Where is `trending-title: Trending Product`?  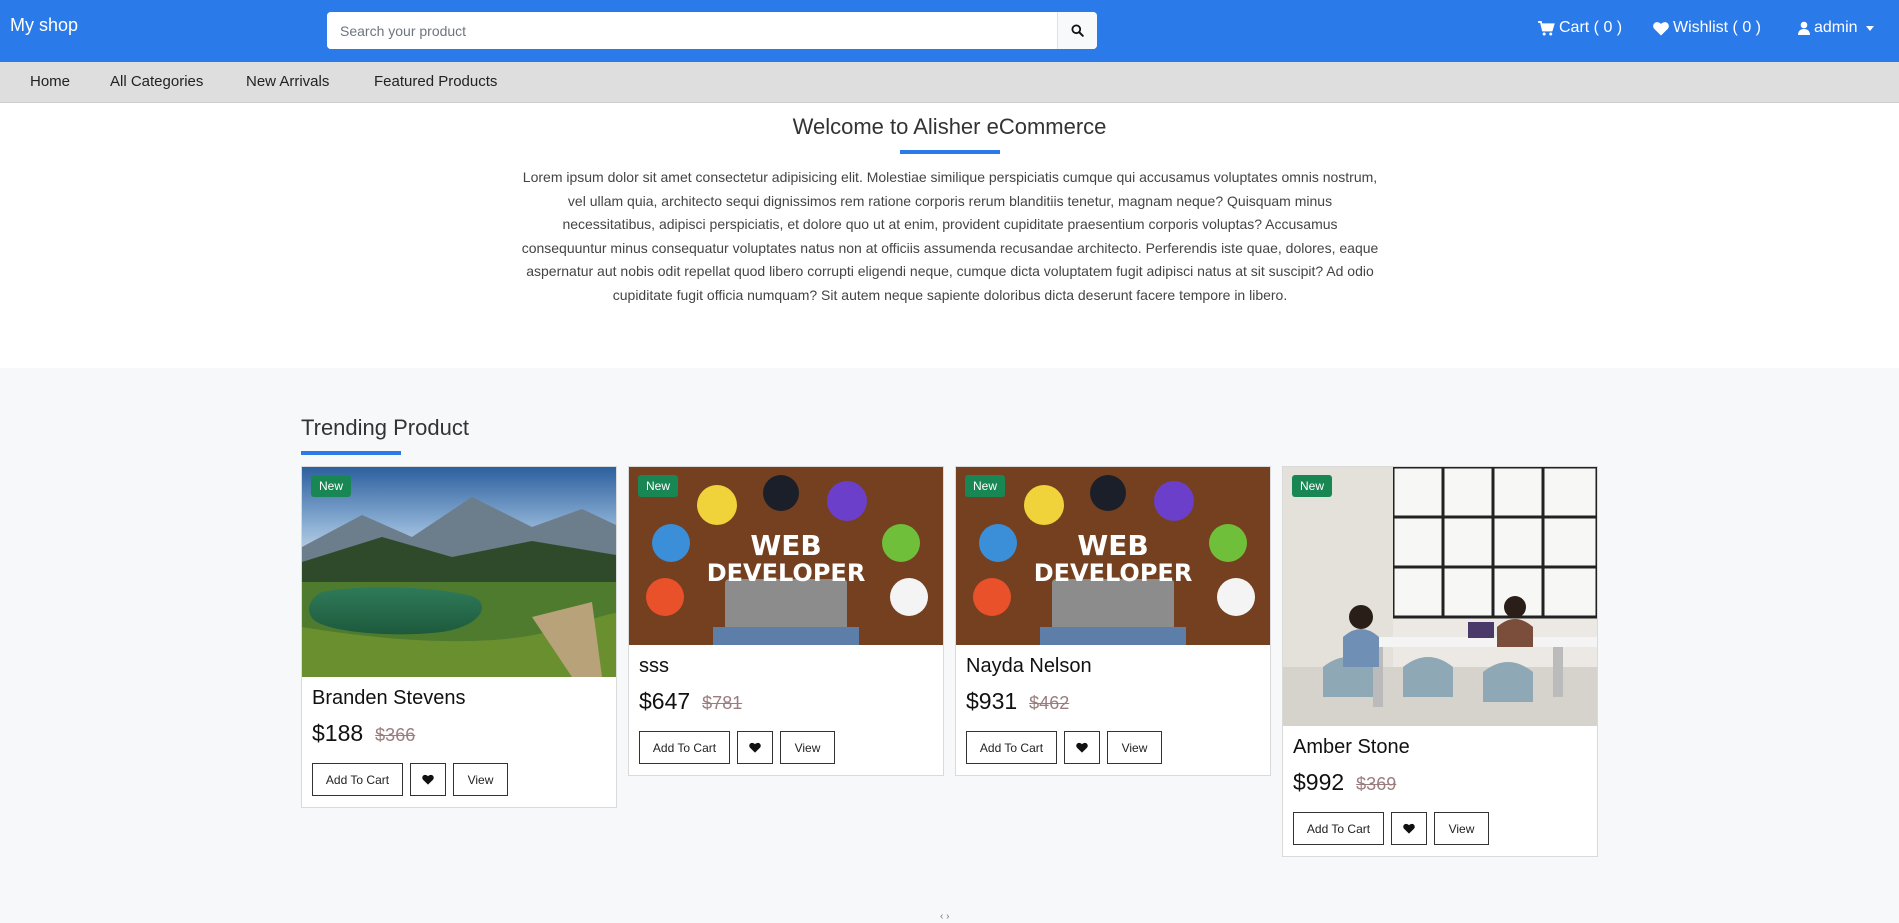 trending-title: Trending Product is located at coordinates (385, 427).